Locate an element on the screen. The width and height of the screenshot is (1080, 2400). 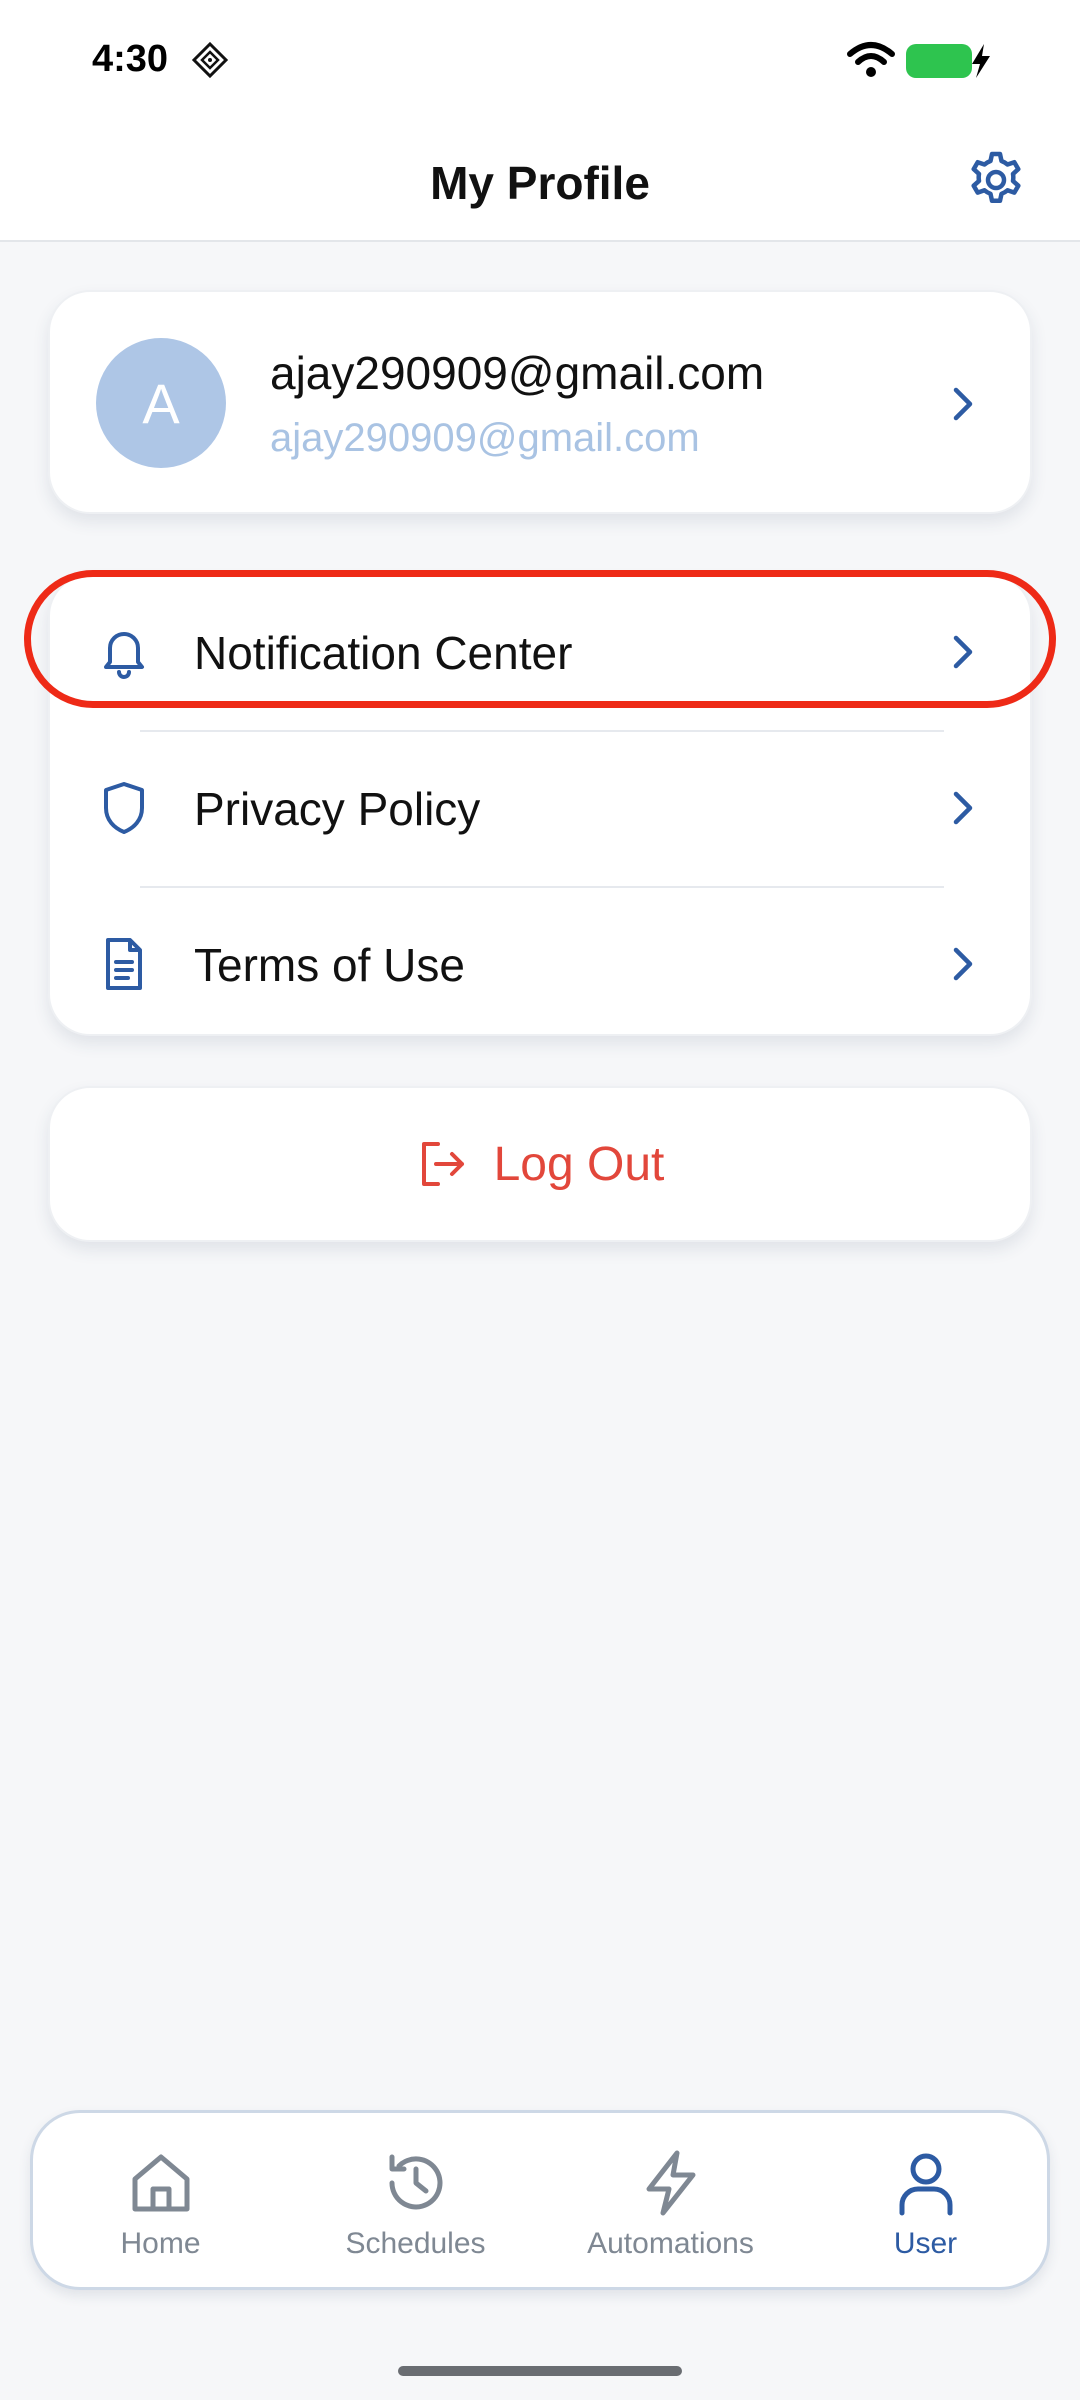
profile-name: ajay290909@gmail.com is located at coordinates (517, 373).